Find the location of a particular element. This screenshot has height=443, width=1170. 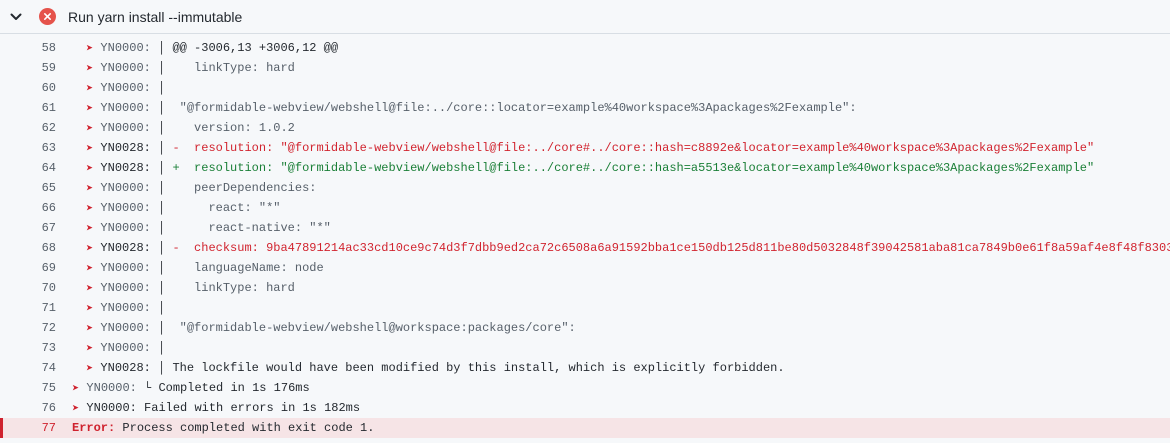

log-line-content: ➤ YN0000: │ @@ -3006,13 +3006,12 @@ is located at coordinates (212, 48).